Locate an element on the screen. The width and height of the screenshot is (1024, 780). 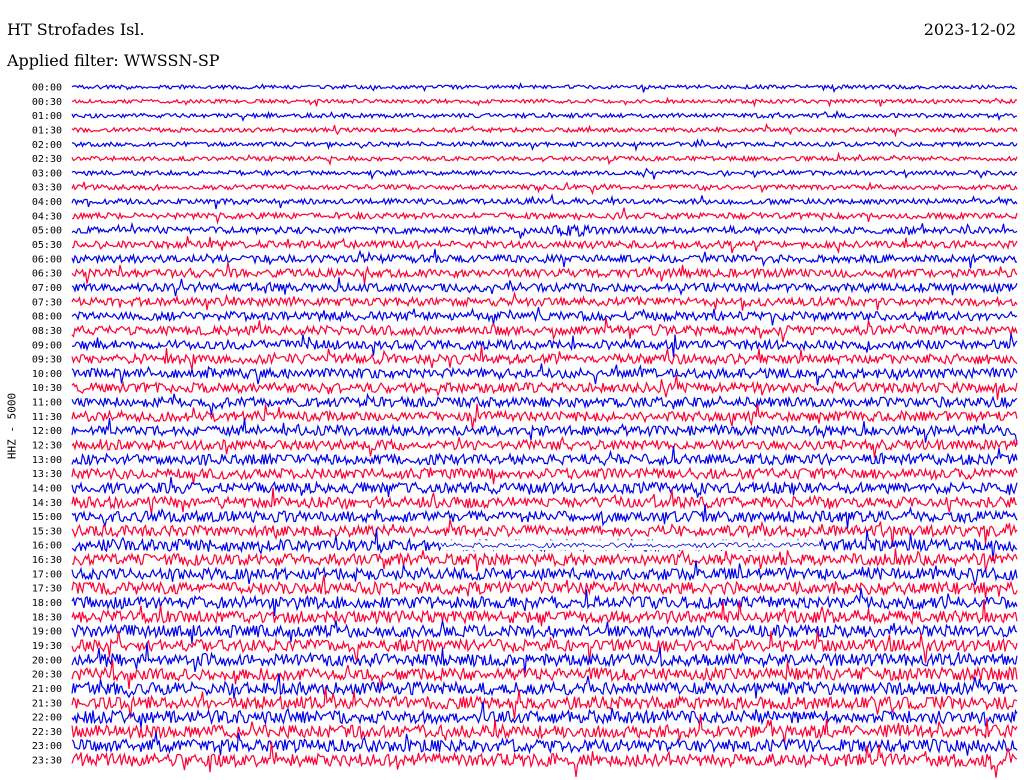
time-label: 12:30 is located at coordinates (47, 446).